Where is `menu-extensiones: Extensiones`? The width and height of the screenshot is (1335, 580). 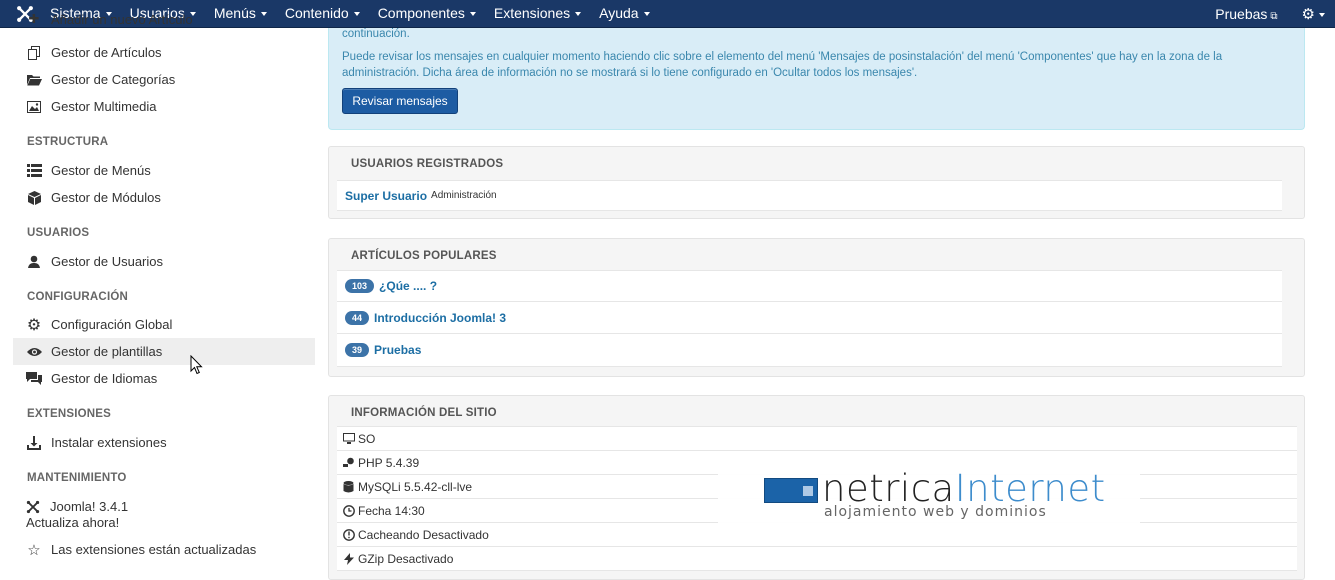
menu-extensiones: Extensiones is located at coordinates (537, 14).